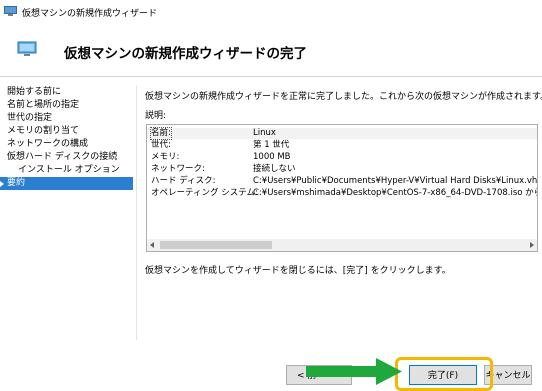 The image size is (542, 391). I want to click on summary-value: 第 1 世代, so click(271, 145).